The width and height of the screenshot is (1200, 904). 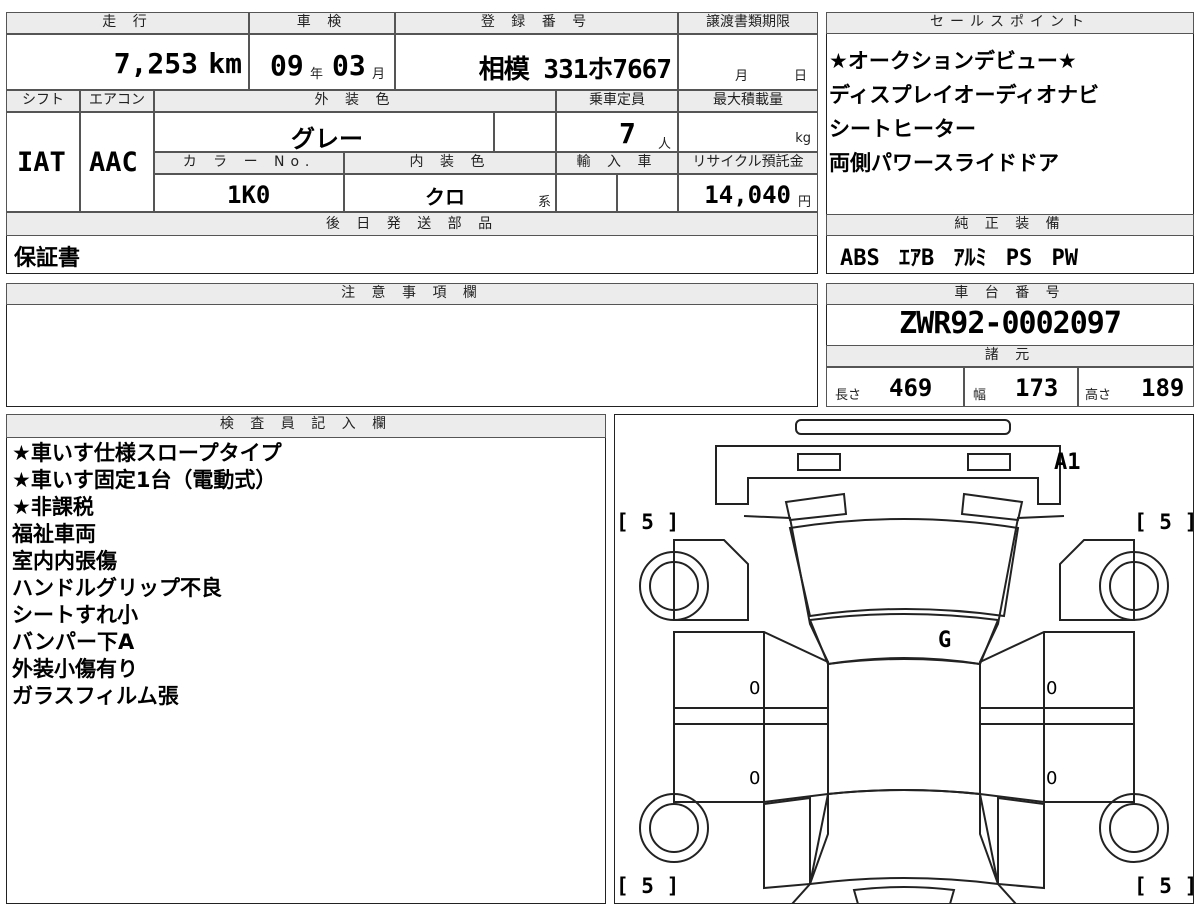 I want to click on color-no-value: 1K0, so click(x=249, y=195).